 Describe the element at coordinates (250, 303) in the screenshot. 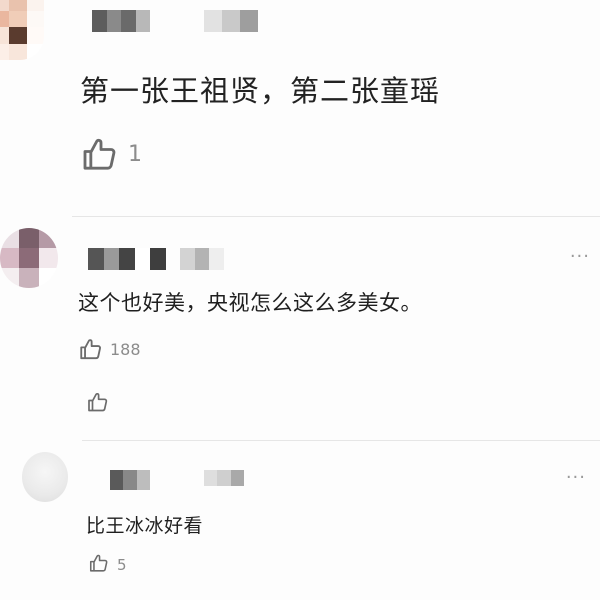

I see `comment-text: 这个也好美，央视怎么这么多美女。` at that location.